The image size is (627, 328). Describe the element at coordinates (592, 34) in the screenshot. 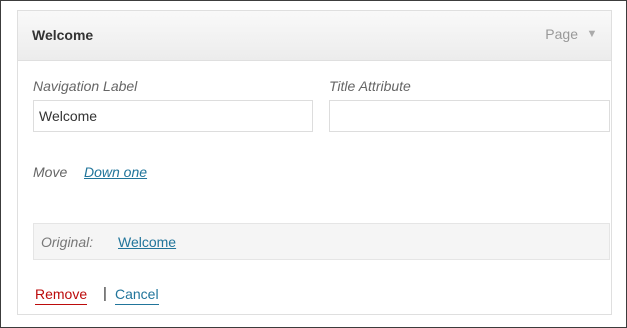

I see `triangle-down-icon: ▼` at that location.